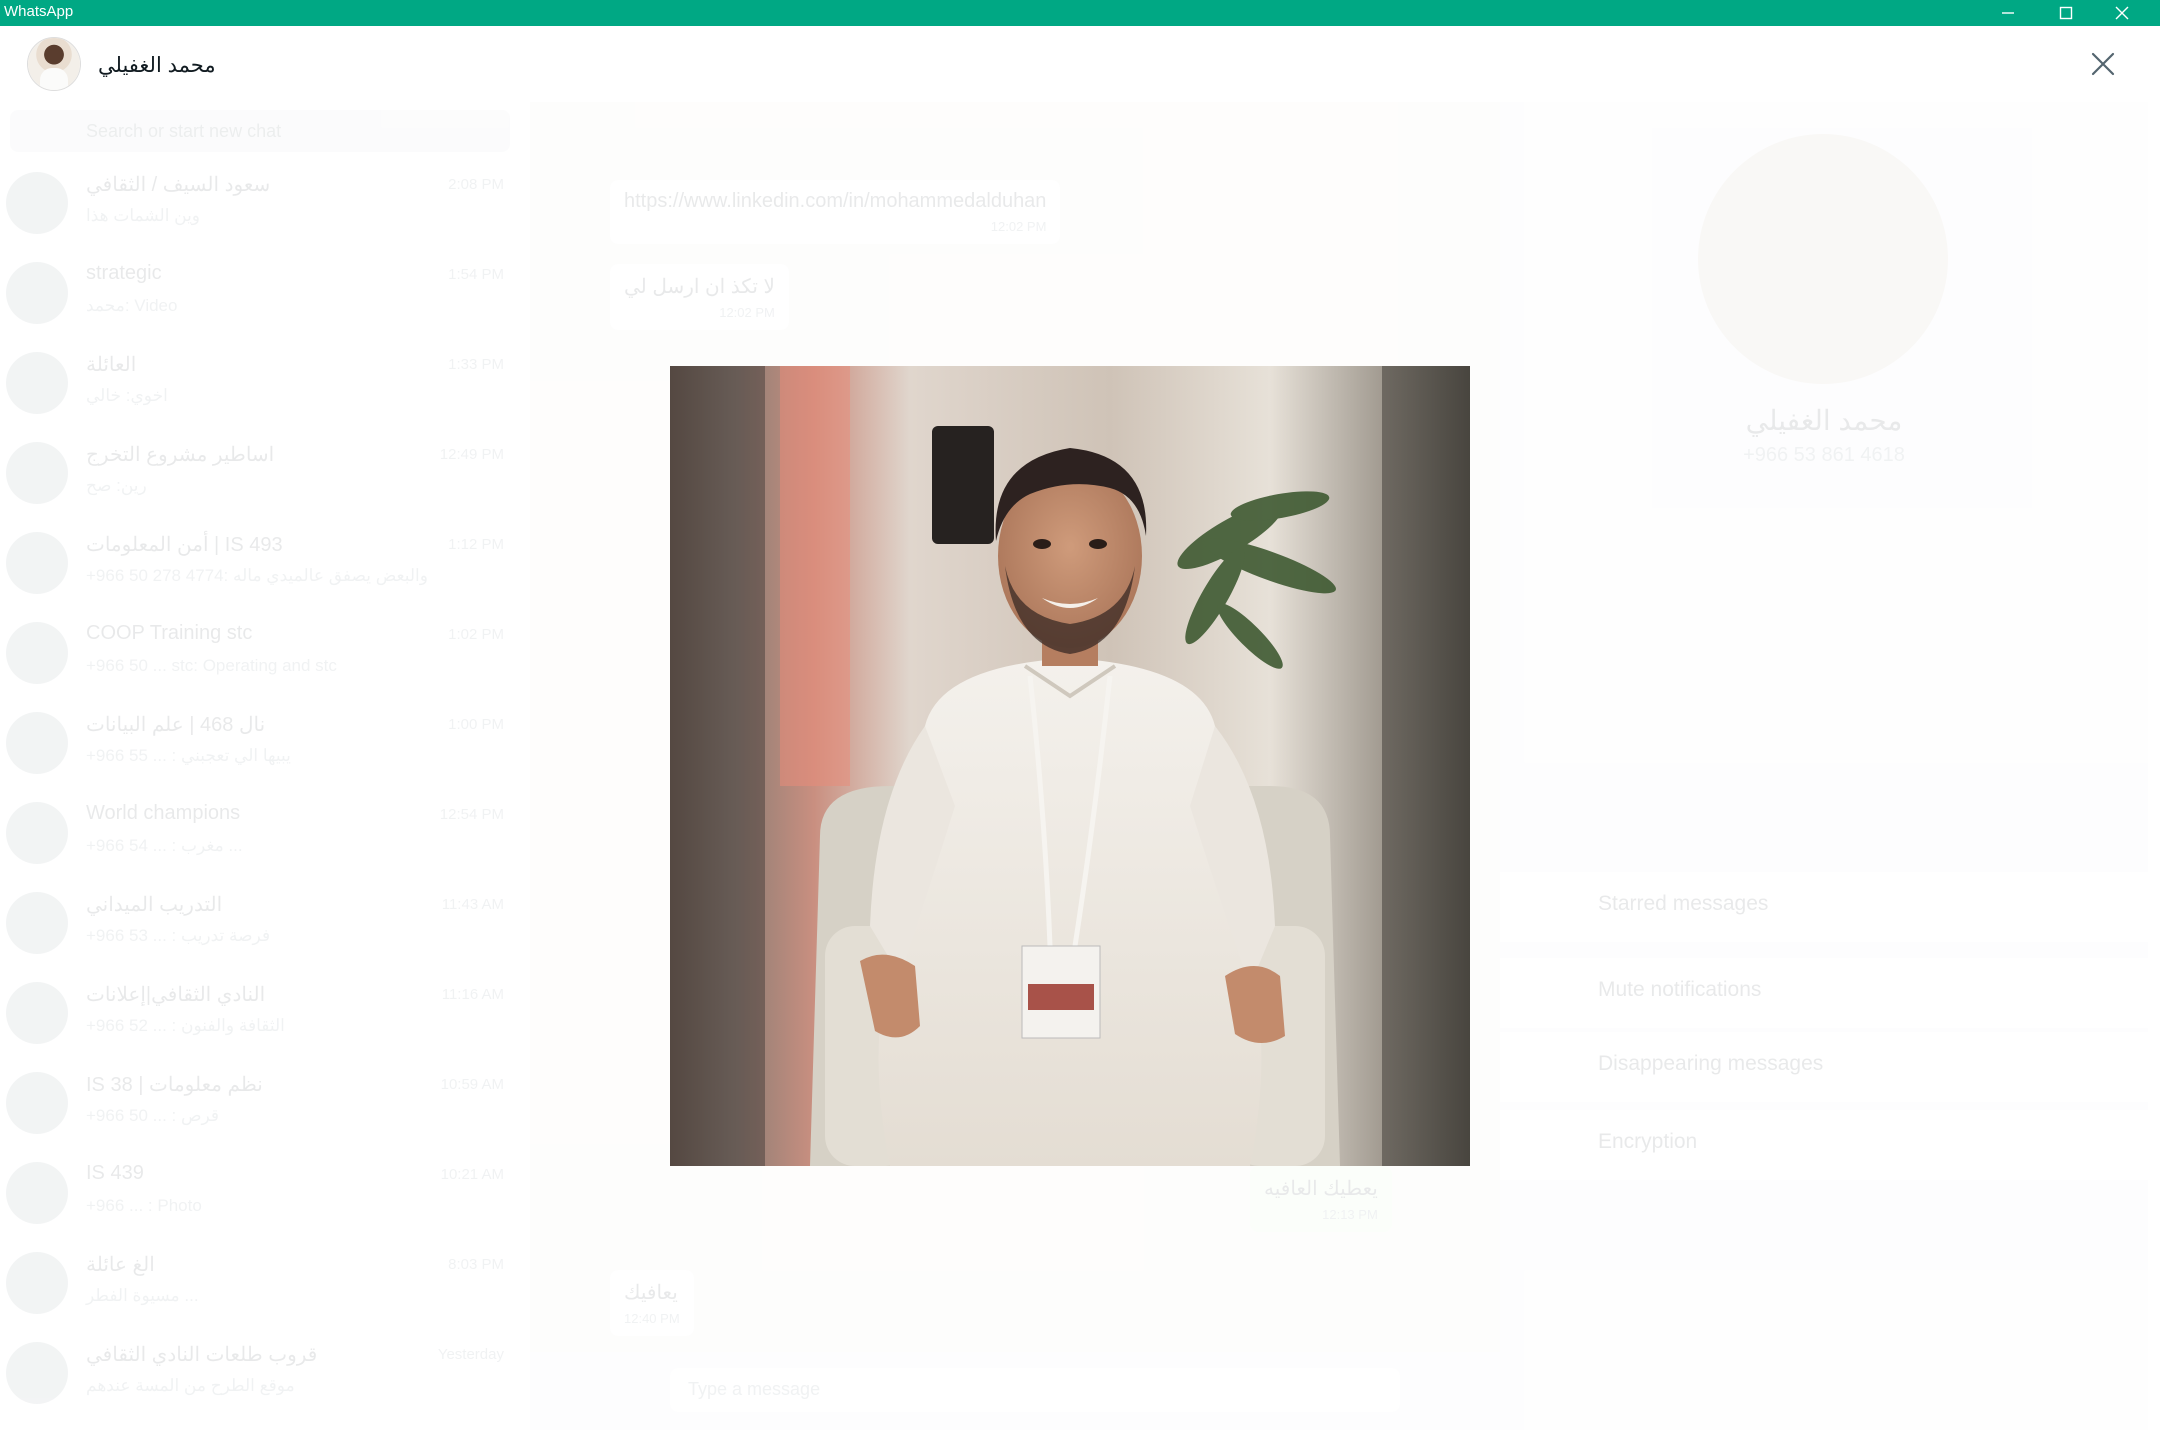  What do you see at coordinates (184, 131) in the screenshot?
I see `search-placeholder: Search or start new chat` at bounding box center [184, 131].